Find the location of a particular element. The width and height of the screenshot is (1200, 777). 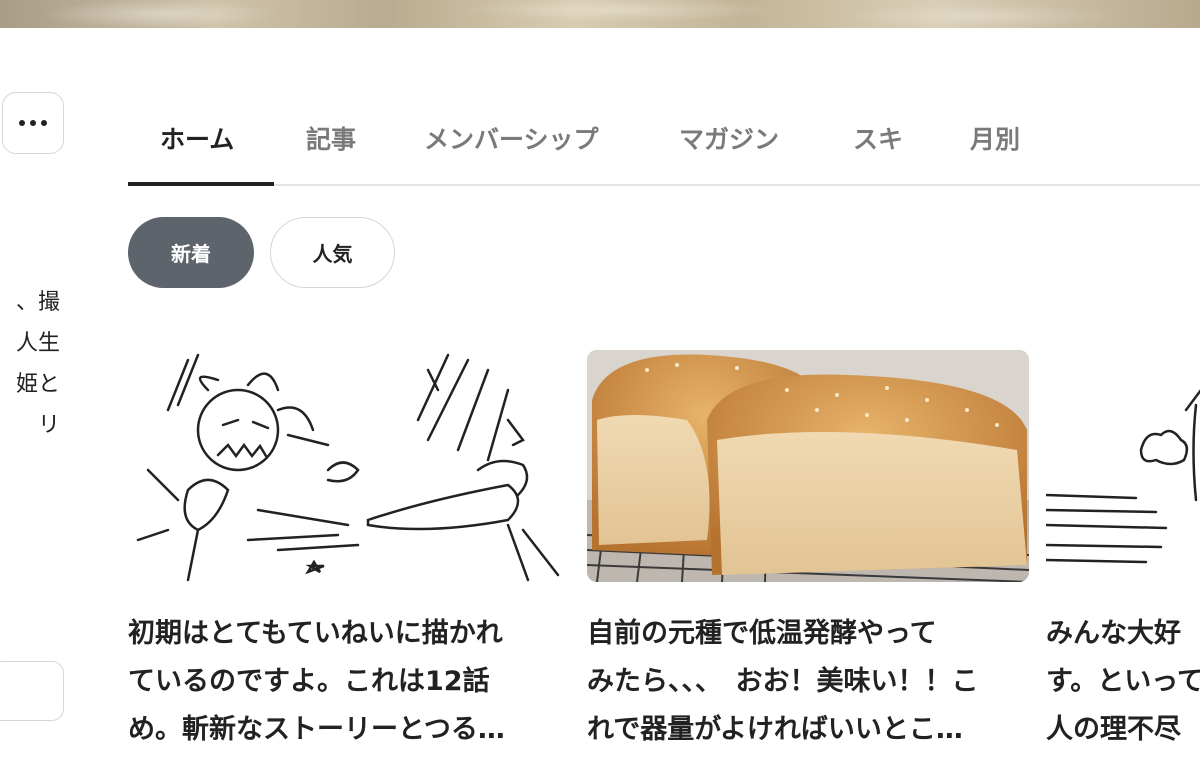

article-title-line: ているのですよ。これは12話 is located at coordinates (309, 681).